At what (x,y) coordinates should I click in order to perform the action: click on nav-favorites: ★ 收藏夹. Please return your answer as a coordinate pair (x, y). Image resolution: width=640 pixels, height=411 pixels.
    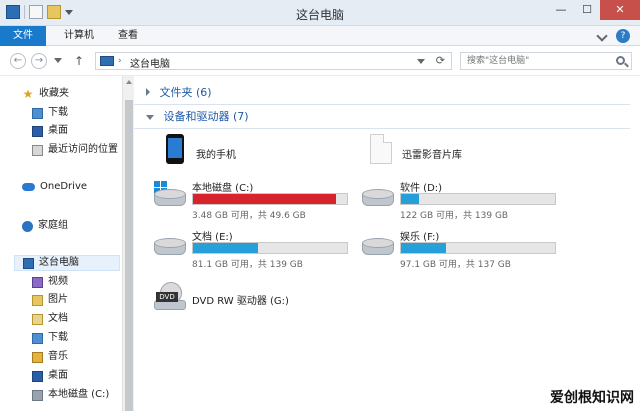
    Looking at the image, I should click on (45, 94).